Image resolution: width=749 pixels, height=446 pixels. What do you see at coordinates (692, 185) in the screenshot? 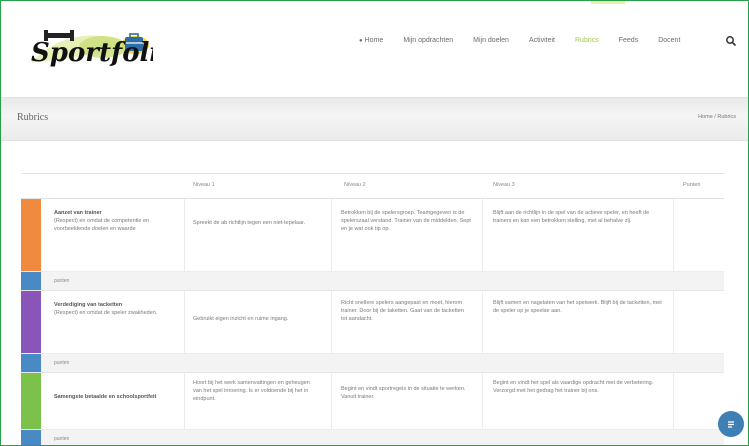
I see `header-punten: Punten` at bounding box center [692, 185].